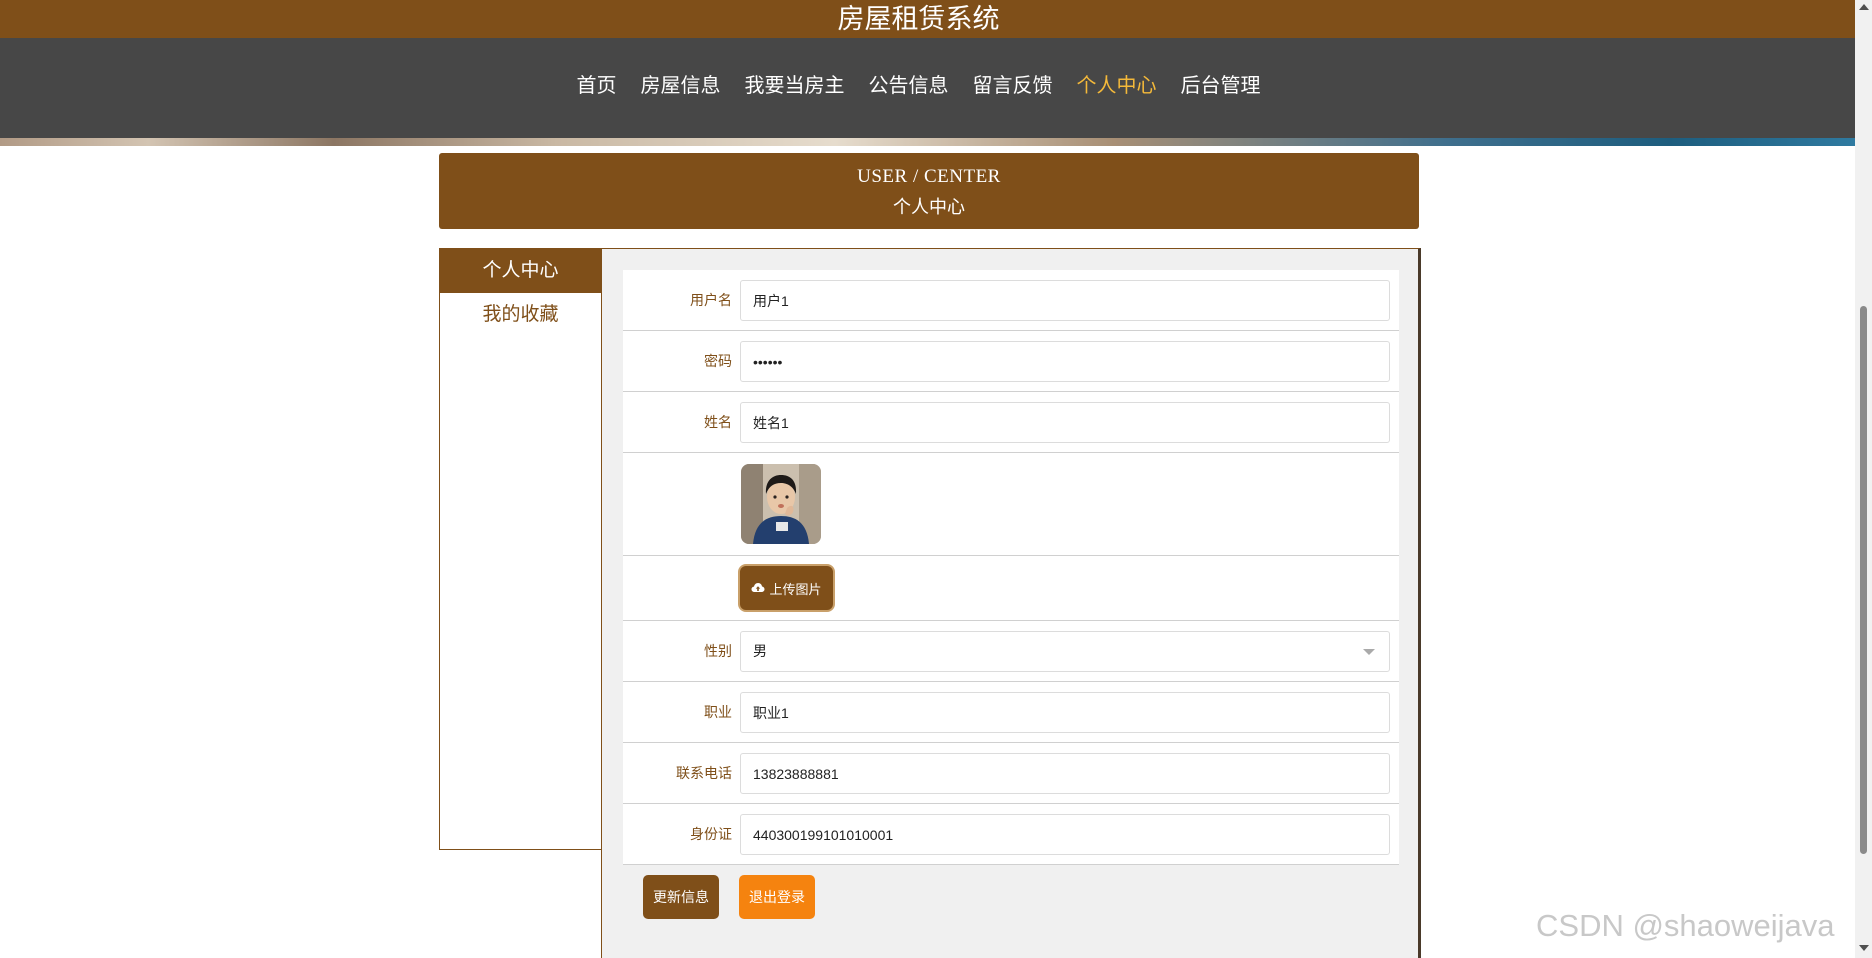 The image size is (1872, 958). I want to click on update-info-button: 更新信息, so click(681, 897).